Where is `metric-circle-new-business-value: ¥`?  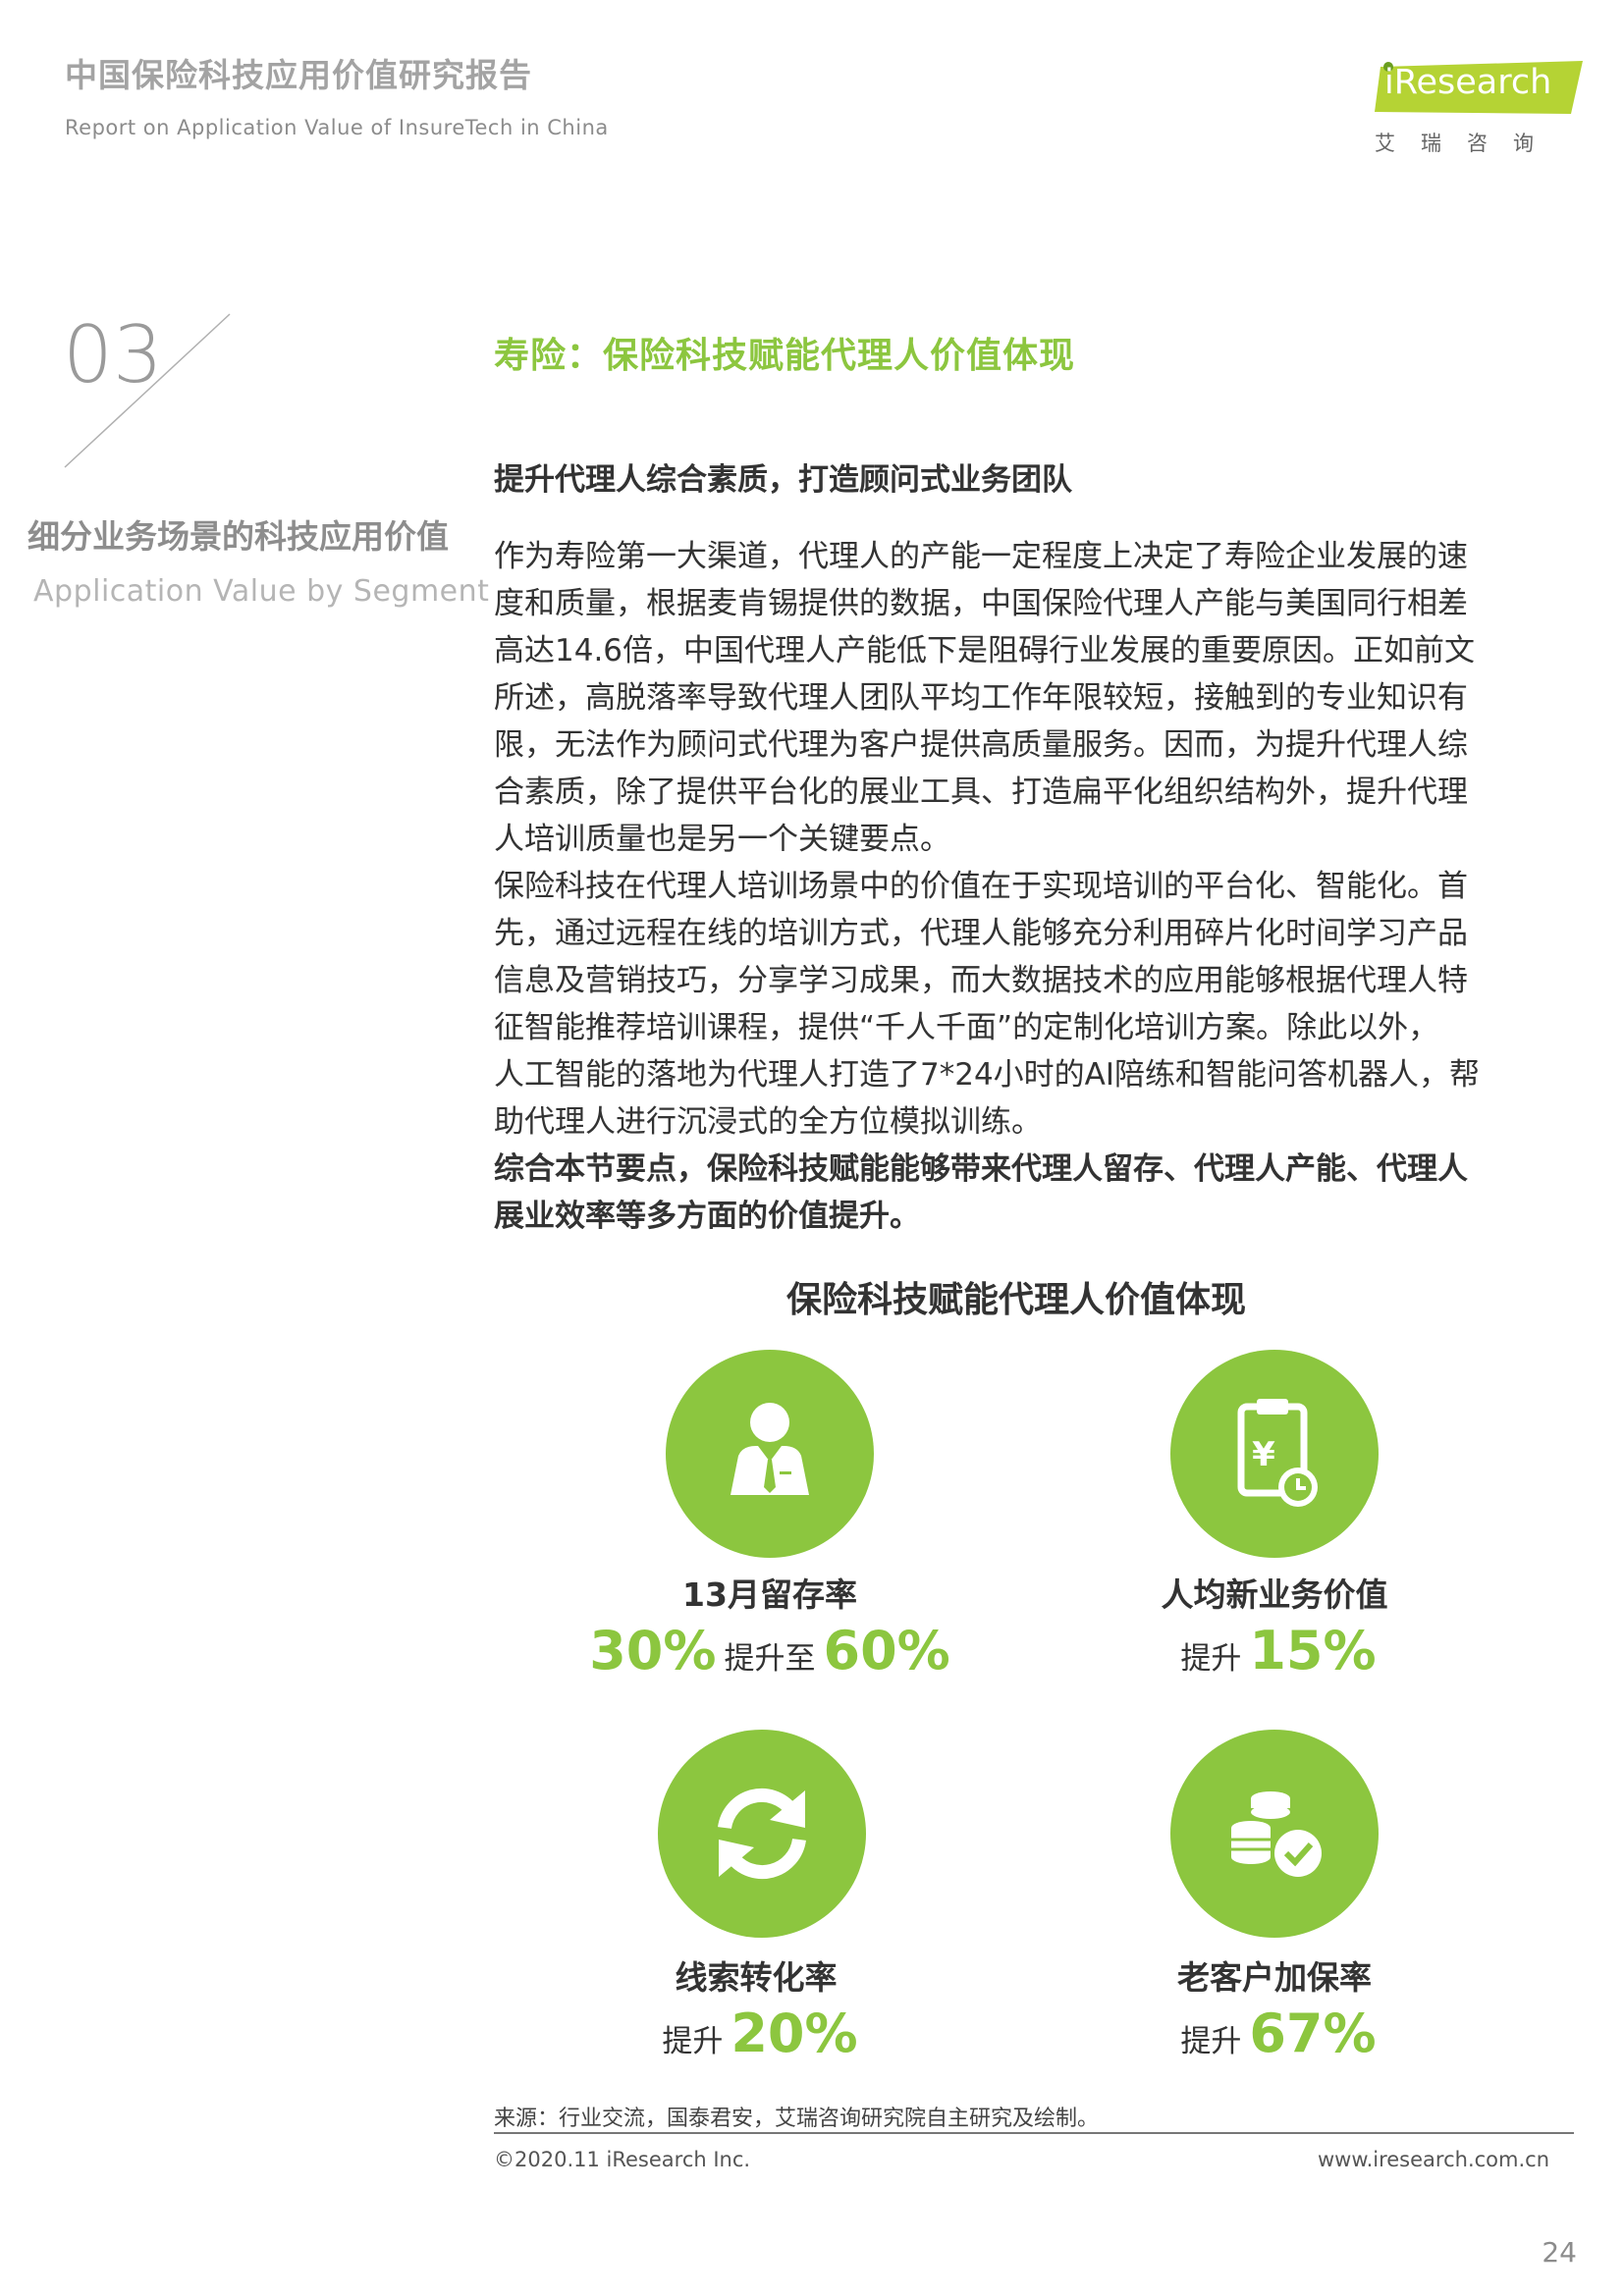 metric-circle-new-business-value: ¥ is located at coordinates (1274, 1454).